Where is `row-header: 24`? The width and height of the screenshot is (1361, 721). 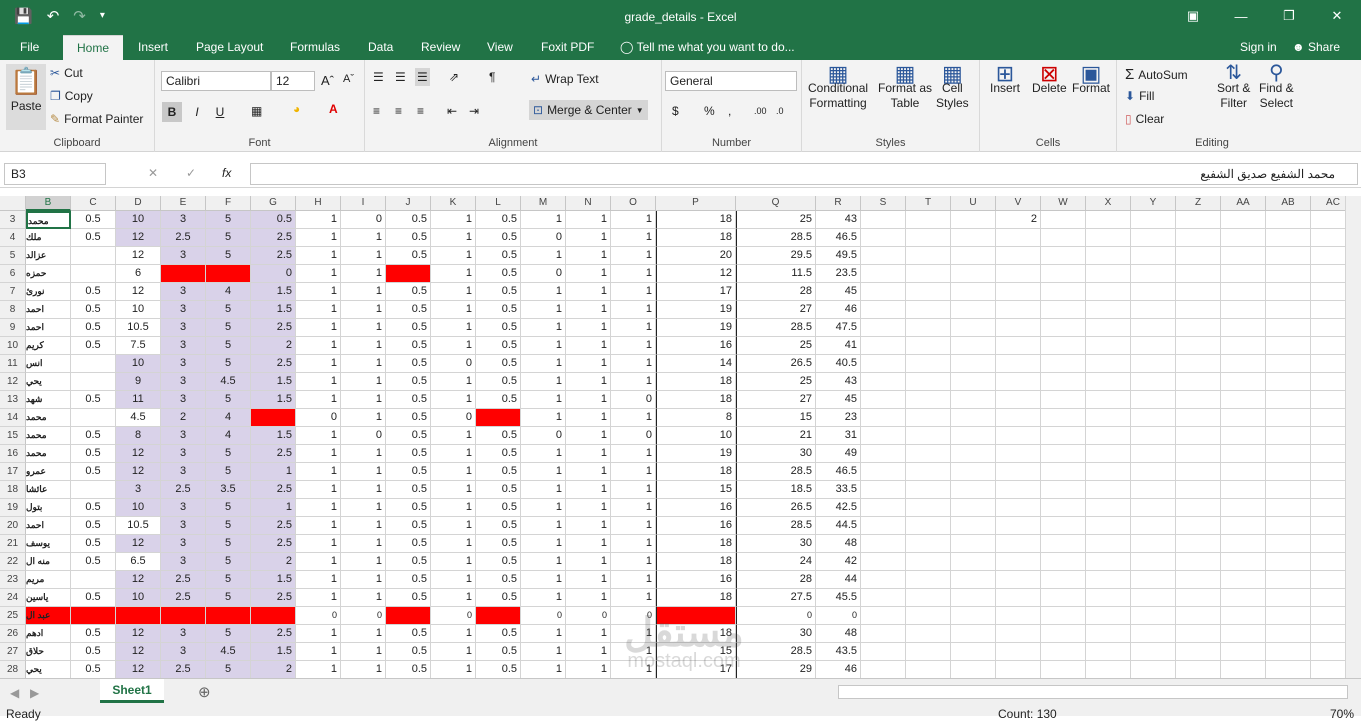 row-header: 24 is located at coordinates (13, 598).